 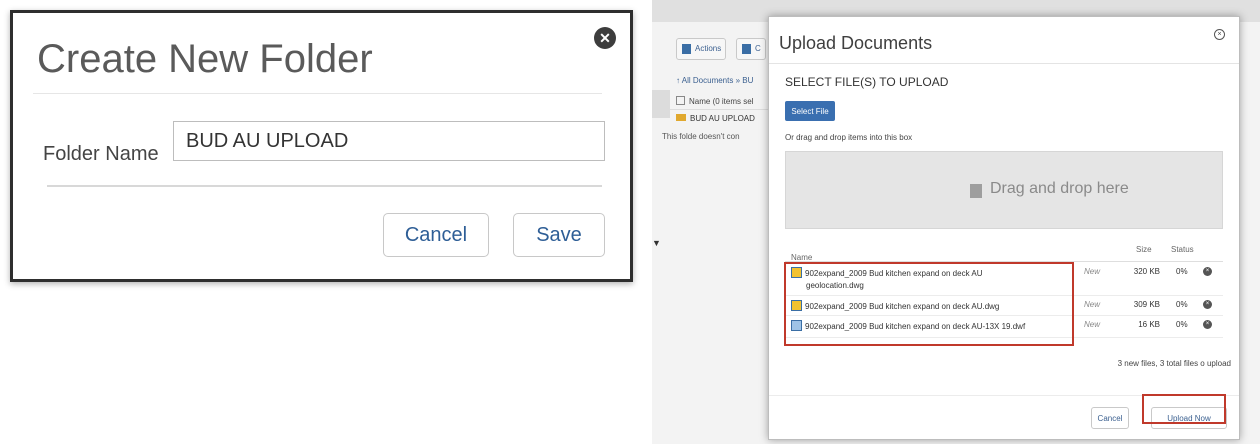 I want to click on select-all-checkbox, so click(x=680, y=100).